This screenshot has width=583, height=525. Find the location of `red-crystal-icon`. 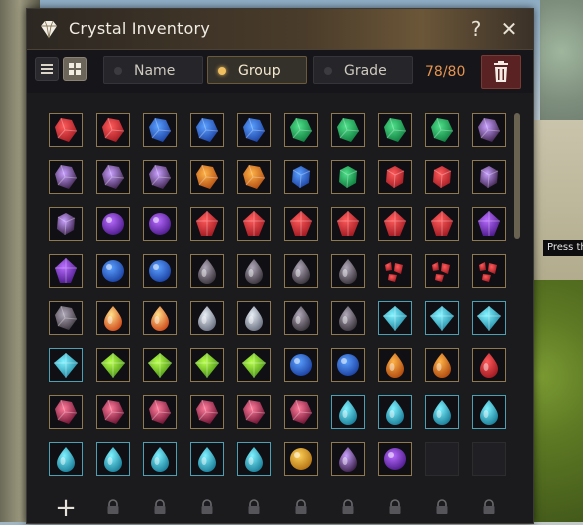

red-crystal-icon is located at coordinates (301, 223).